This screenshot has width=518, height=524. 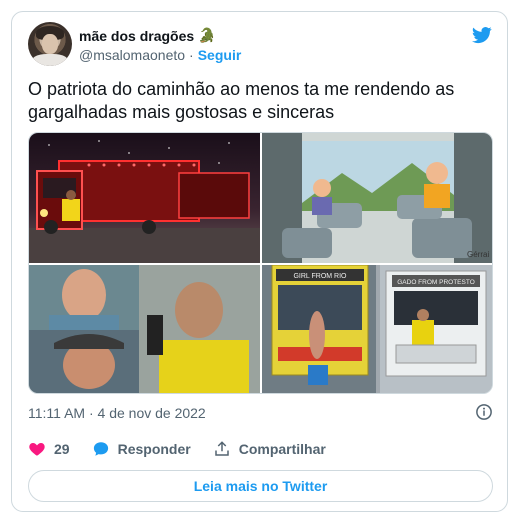 I want to click on avatar-shirt, so click(x=50, y=60).